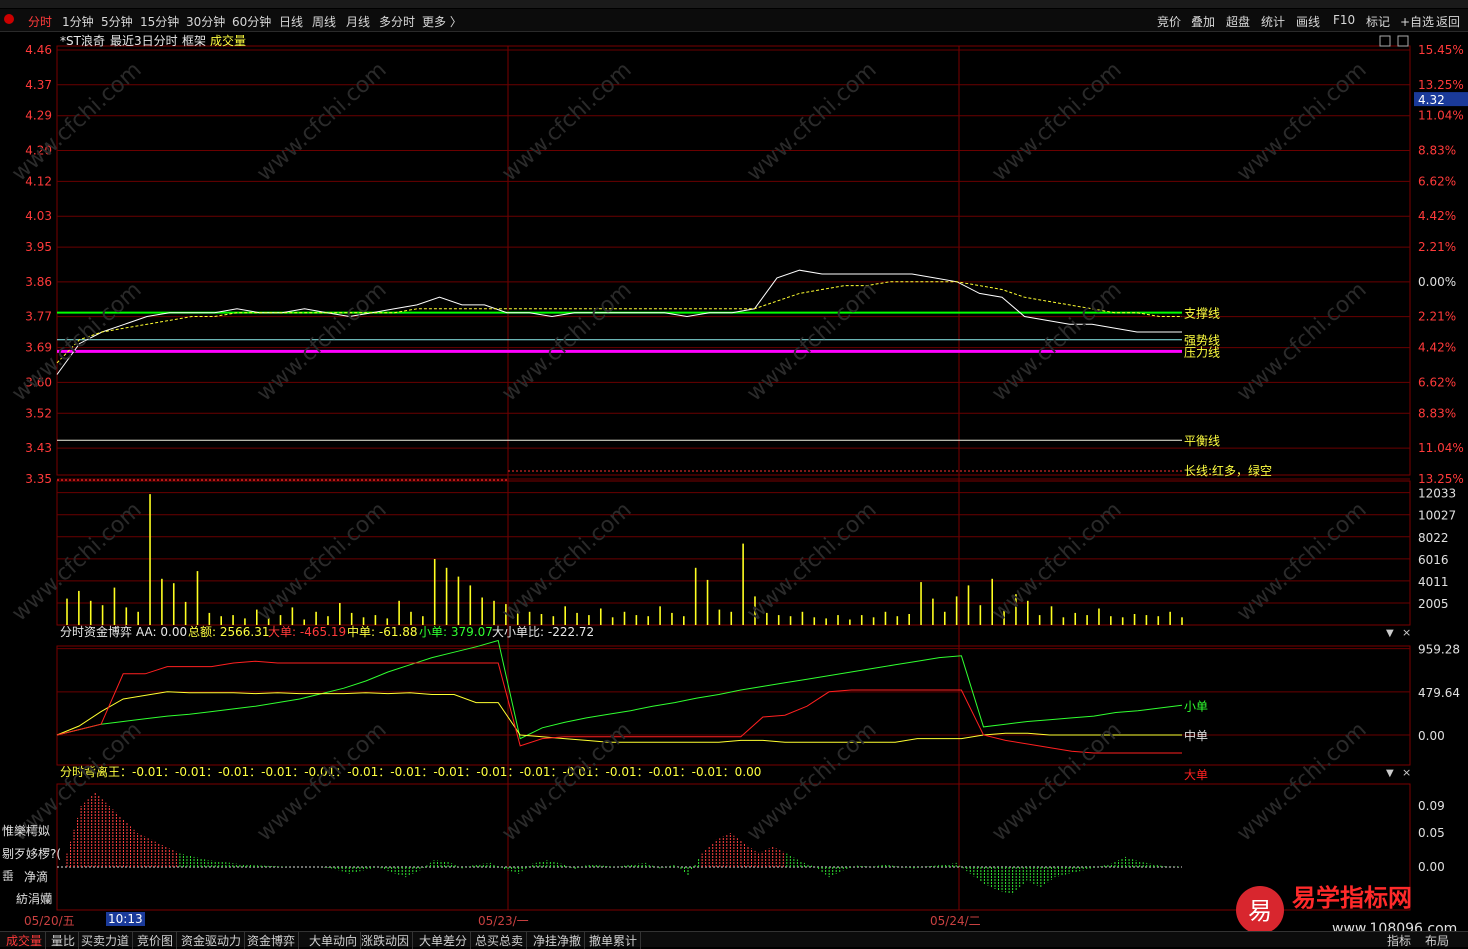 The height and width of the screenshot is (949, 1468). What do you see at coordinates (1399, 940) in the screenshot?
I see `indicator-menu-button: 指标` at bounding box center [1399, 940].